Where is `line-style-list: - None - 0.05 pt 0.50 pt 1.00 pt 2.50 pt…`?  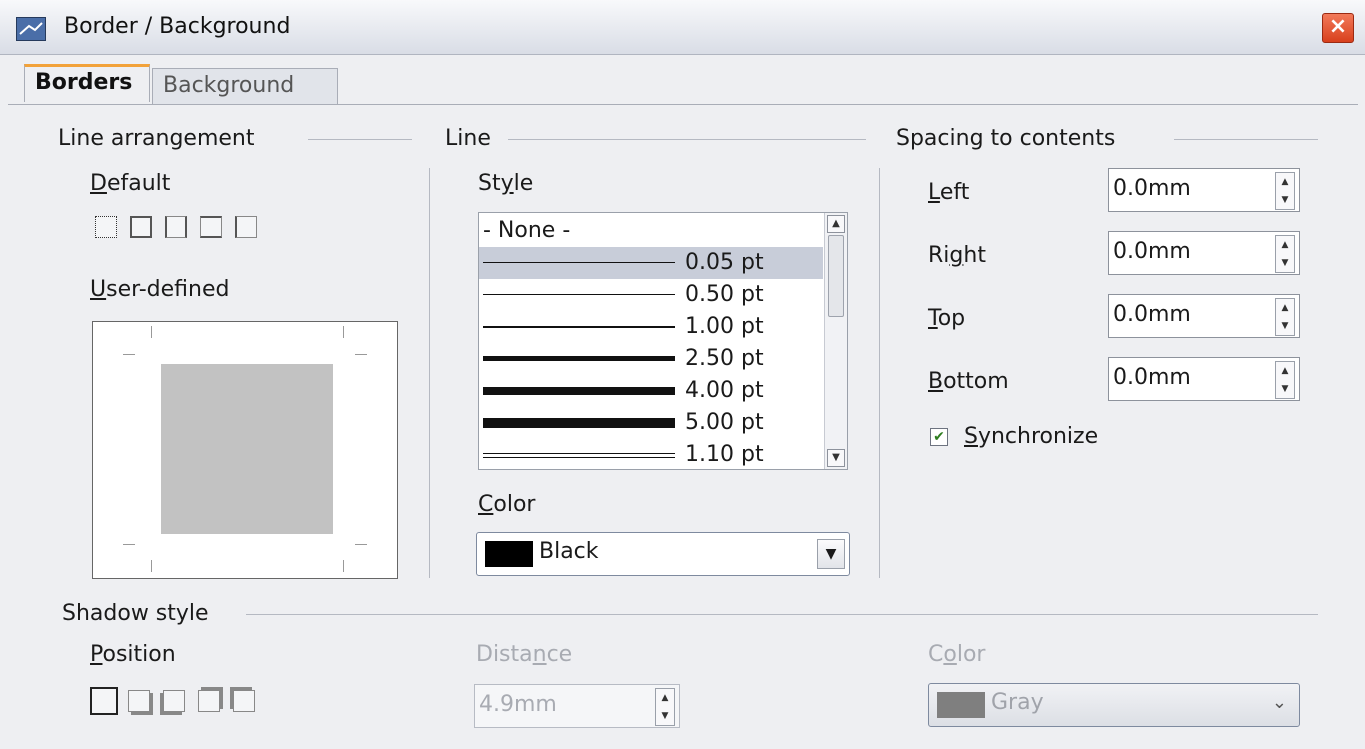
line-style-list: - None - 0.05 pt 0.50 pt 1.00 pt 2.50 pt… is located at coordinates (663, 341).